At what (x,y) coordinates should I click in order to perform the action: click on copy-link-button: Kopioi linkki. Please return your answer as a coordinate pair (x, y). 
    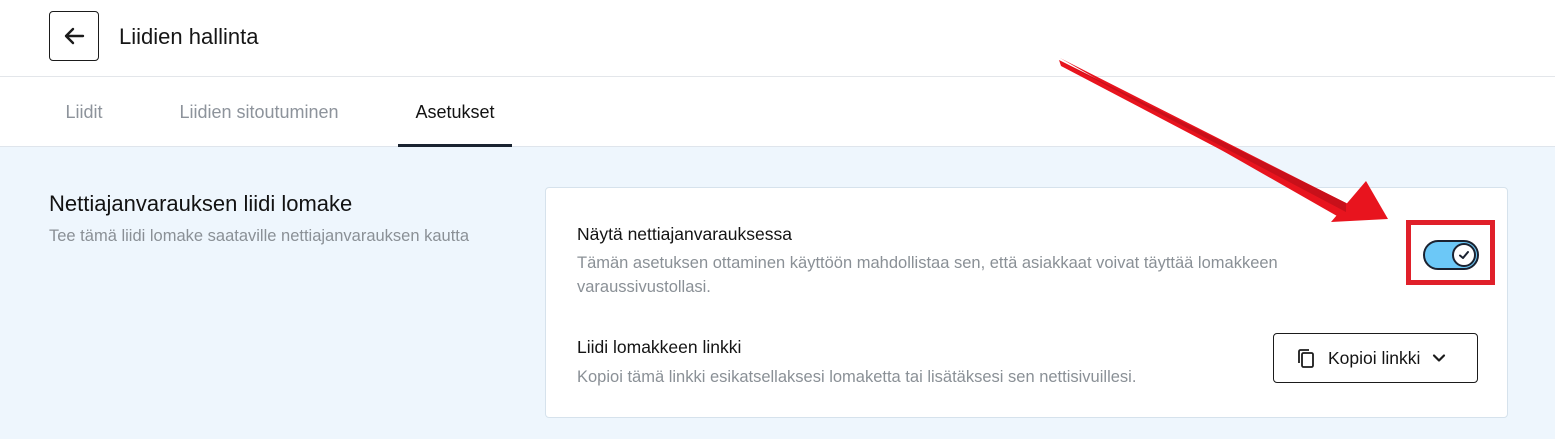
    Looking at the image, I should click on (1375, 358).